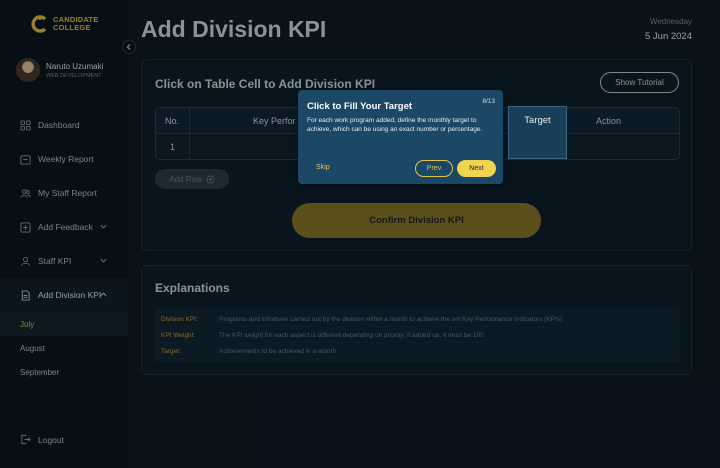  I want to click on explanation-term: KPI Weight:, so click(178, 335).